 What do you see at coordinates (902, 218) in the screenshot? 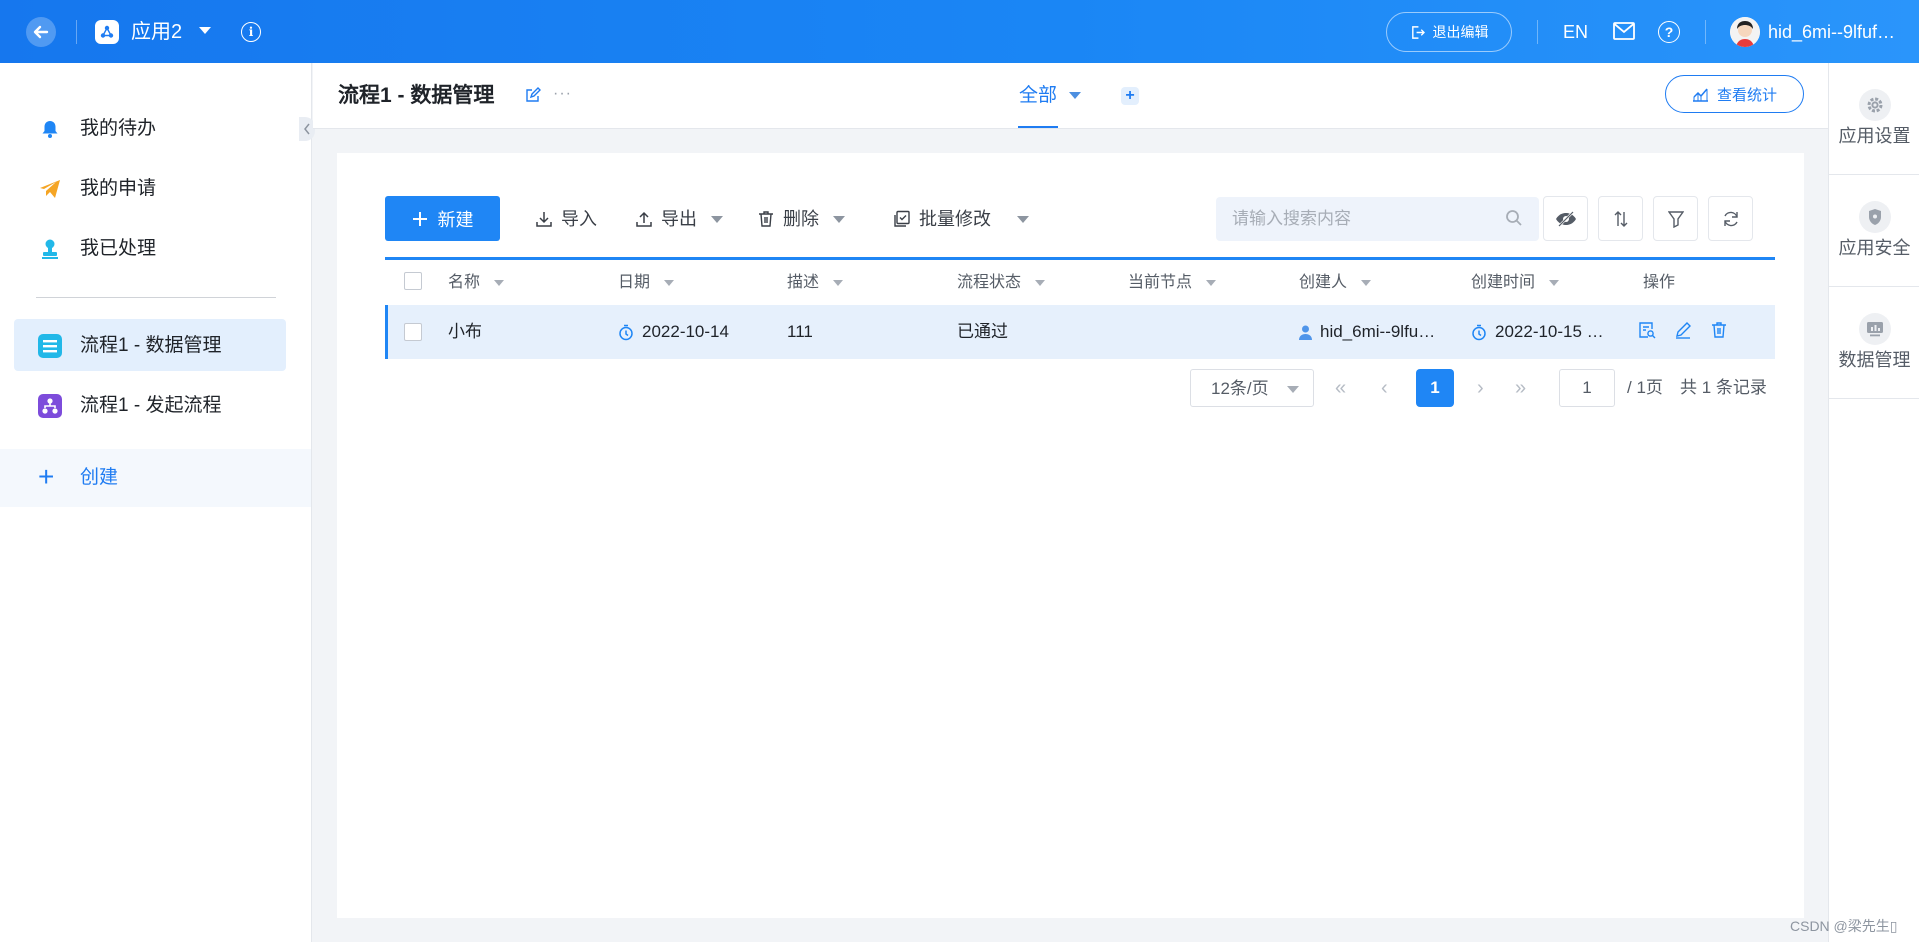
I see `batch-edit-icon` at bounding box center [902, 218].